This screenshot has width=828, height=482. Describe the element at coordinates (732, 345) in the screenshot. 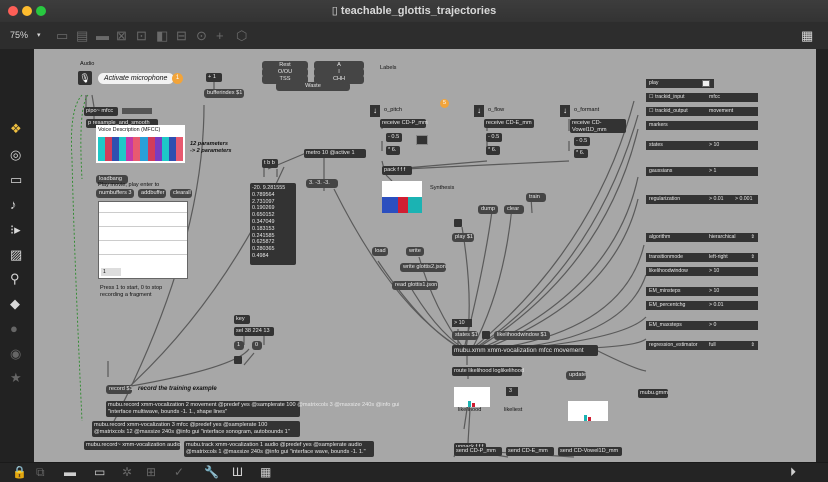

I see `attr-regression-estimator-menu: full ⇕` at that location.